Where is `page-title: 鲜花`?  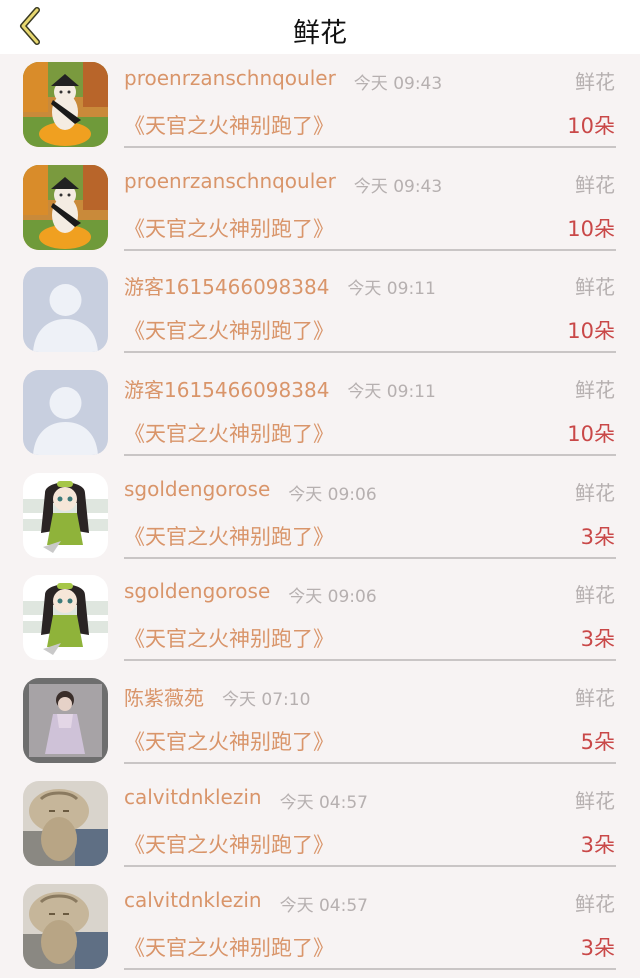
page-title: 鲜花 is located at coordinates (320, 34).